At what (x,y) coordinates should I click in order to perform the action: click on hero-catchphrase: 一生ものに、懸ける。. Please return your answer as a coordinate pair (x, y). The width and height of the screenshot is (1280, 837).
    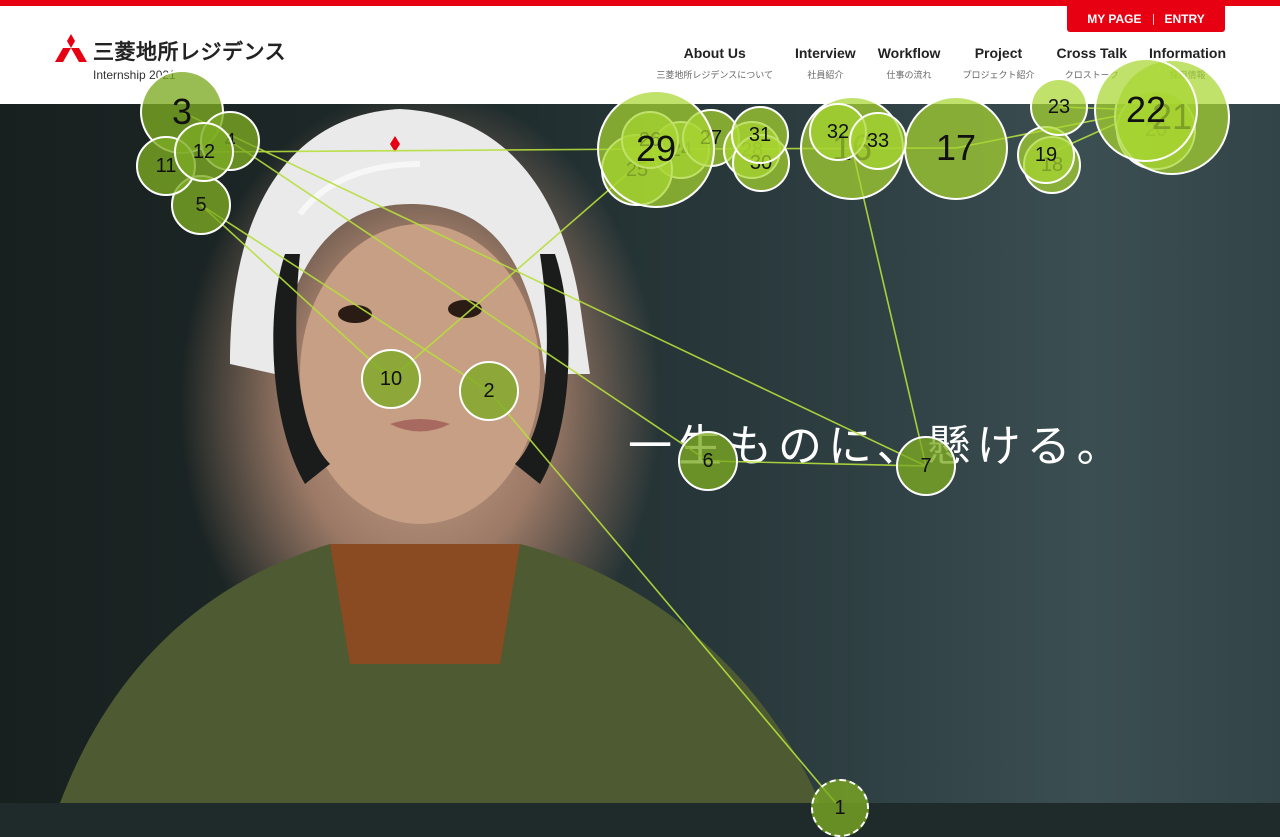
    Looking at the image, I should click on (877, 446).